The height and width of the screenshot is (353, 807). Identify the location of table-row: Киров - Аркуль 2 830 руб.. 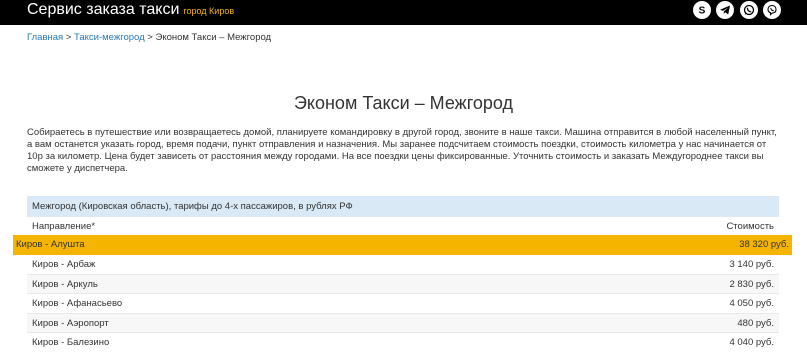
(403, 284).